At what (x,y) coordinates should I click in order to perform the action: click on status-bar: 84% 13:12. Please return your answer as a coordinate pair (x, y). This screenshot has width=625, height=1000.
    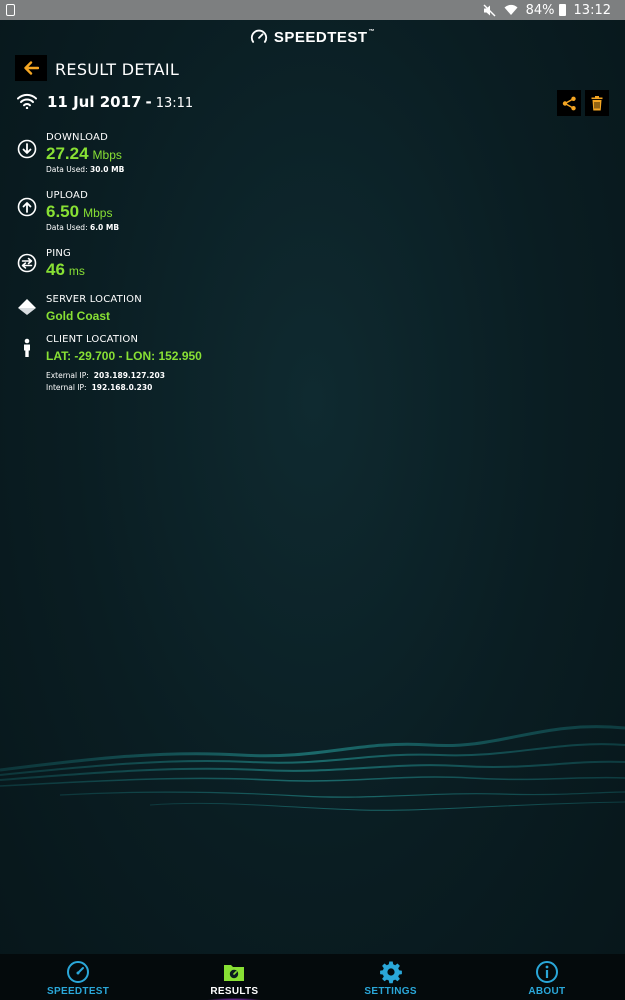
    Looking at the image, I should click on (312, 10).